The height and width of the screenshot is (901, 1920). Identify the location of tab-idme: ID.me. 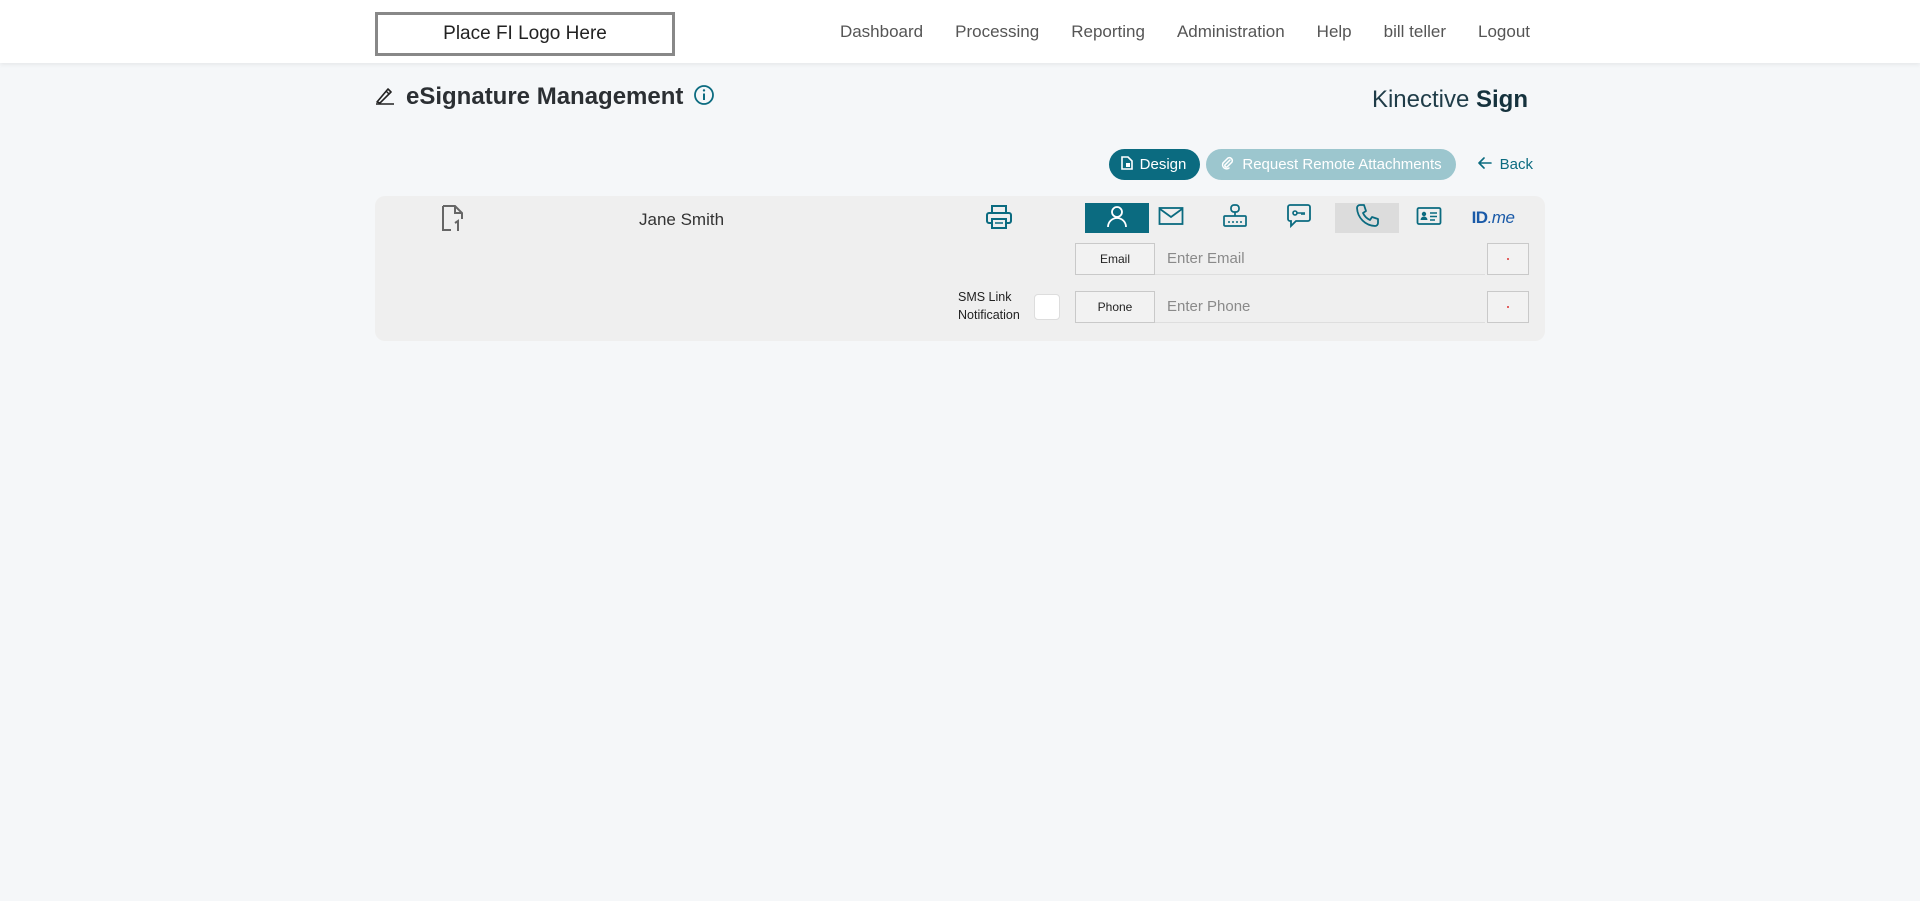
(1493, 218).